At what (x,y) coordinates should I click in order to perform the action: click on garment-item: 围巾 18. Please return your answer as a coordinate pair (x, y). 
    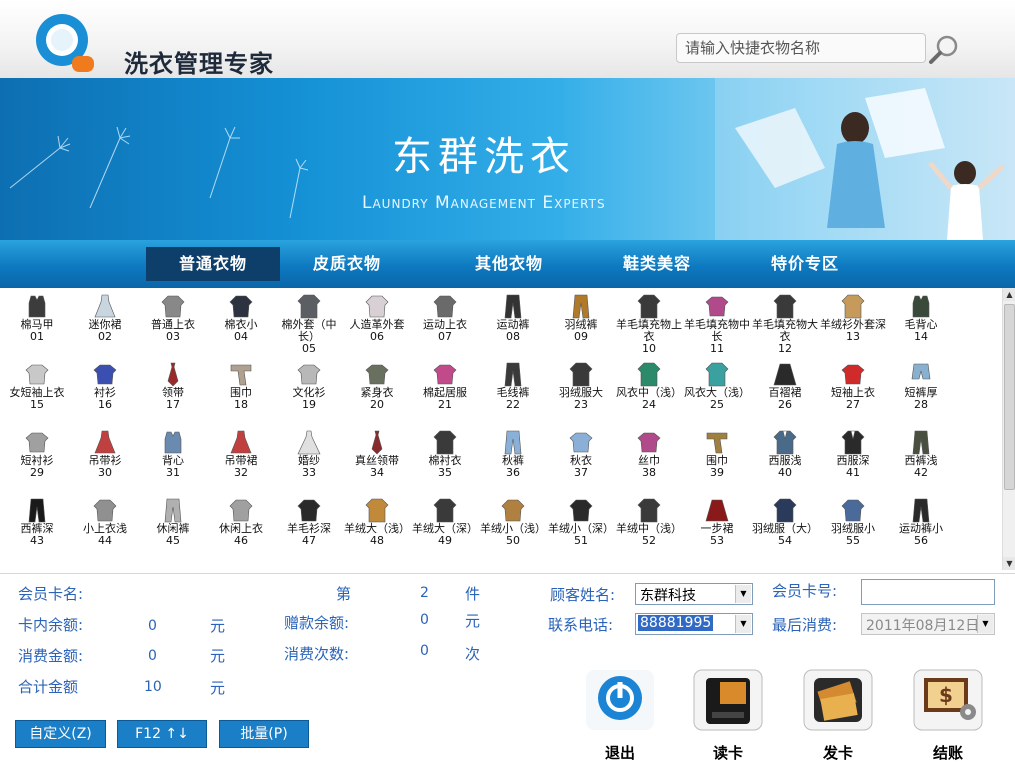
    Looking at the image, I should click on (241, 390).